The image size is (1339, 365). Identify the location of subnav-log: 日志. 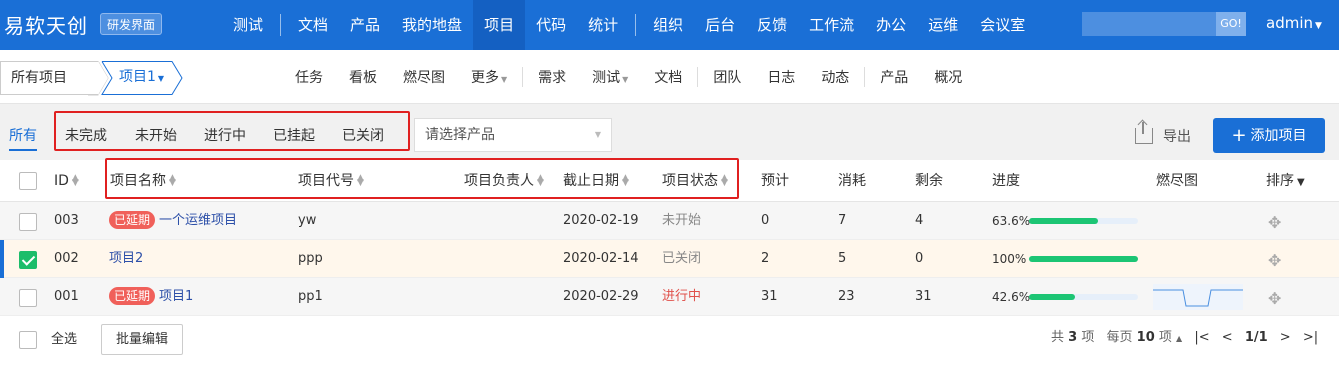
(781, 77).